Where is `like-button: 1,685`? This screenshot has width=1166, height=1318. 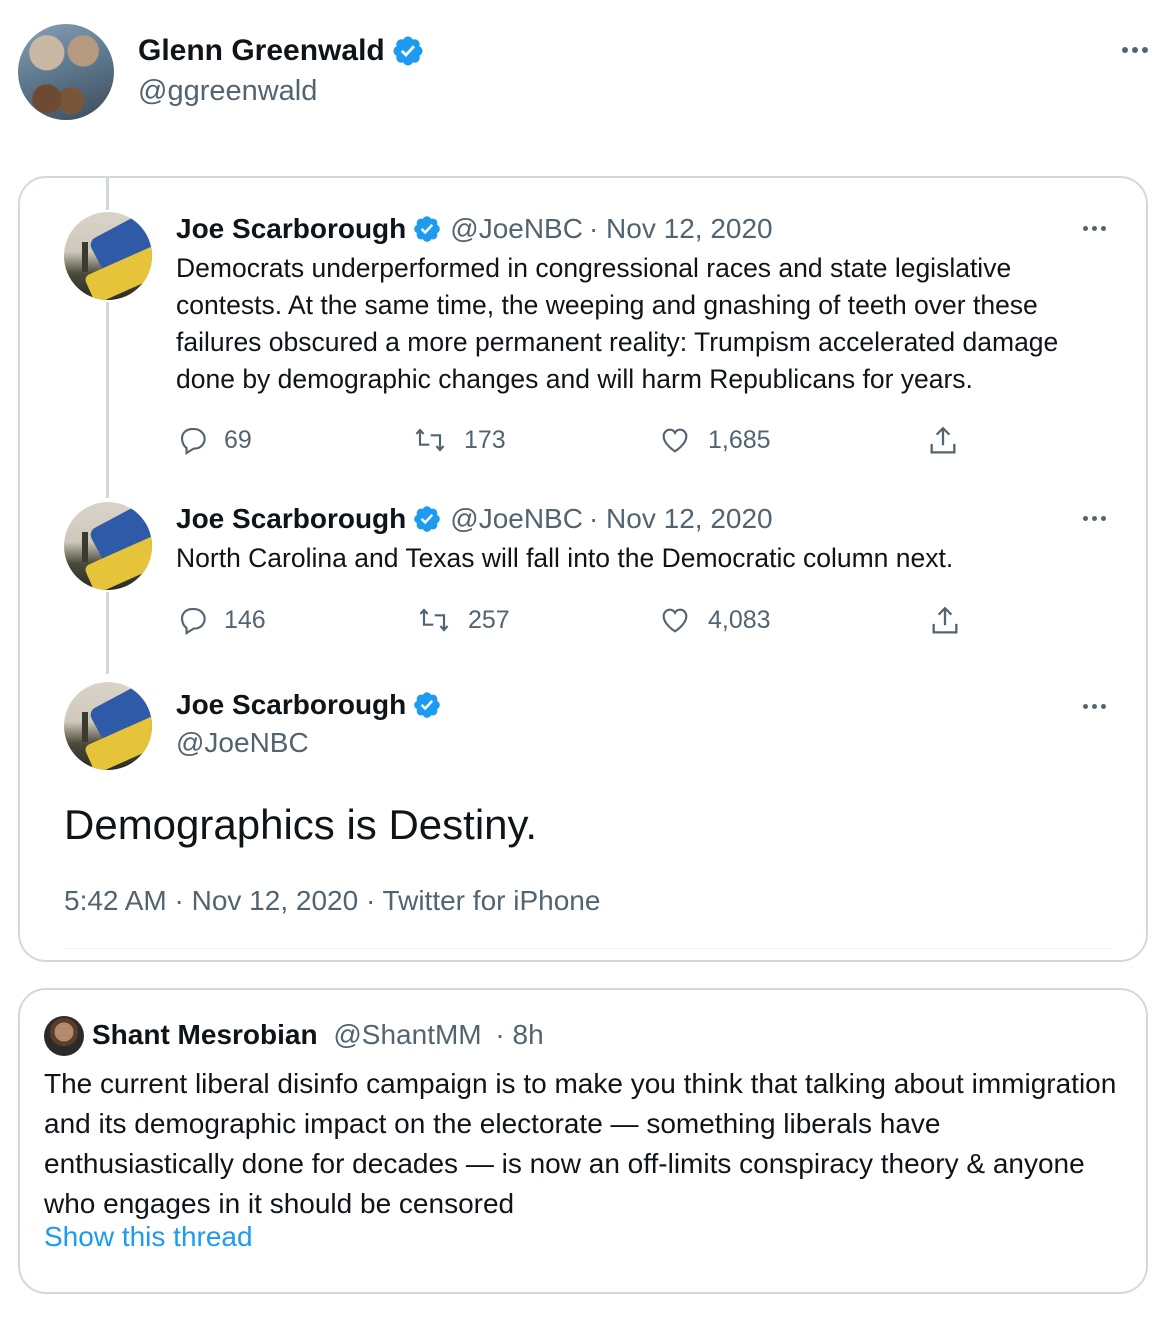 like-button: 1,685 is located at coordinates (714, 440).